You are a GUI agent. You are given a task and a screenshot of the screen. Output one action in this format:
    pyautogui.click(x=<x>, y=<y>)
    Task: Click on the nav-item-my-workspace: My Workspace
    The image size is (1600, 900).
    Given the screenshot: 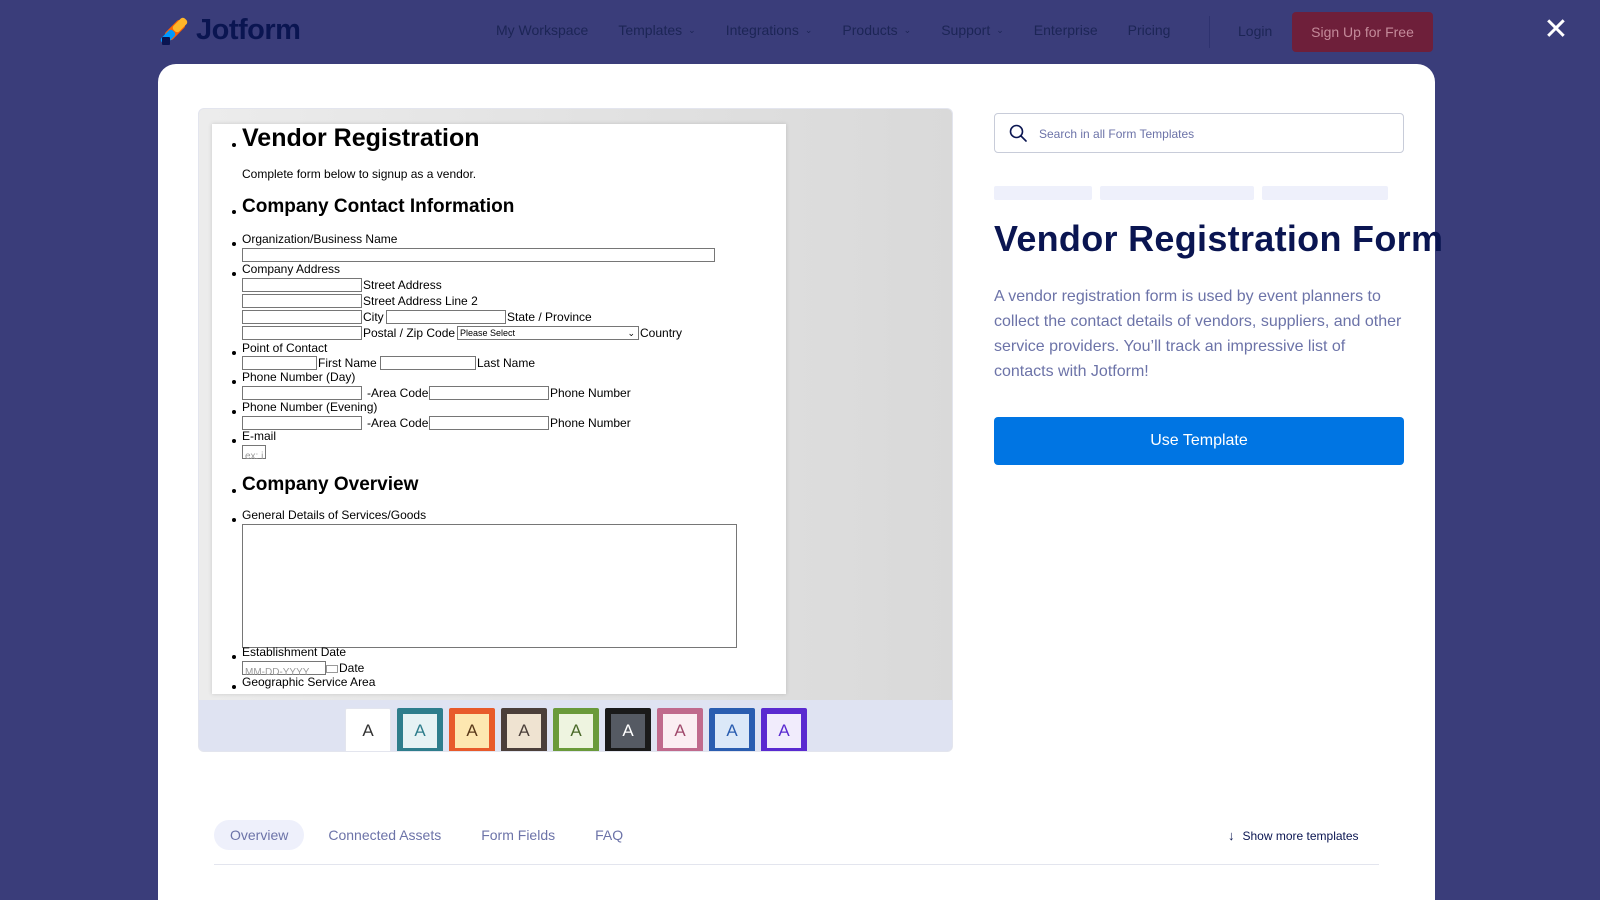 What is the action you would take?
    pyautogui.click(x=542, y=30)
    